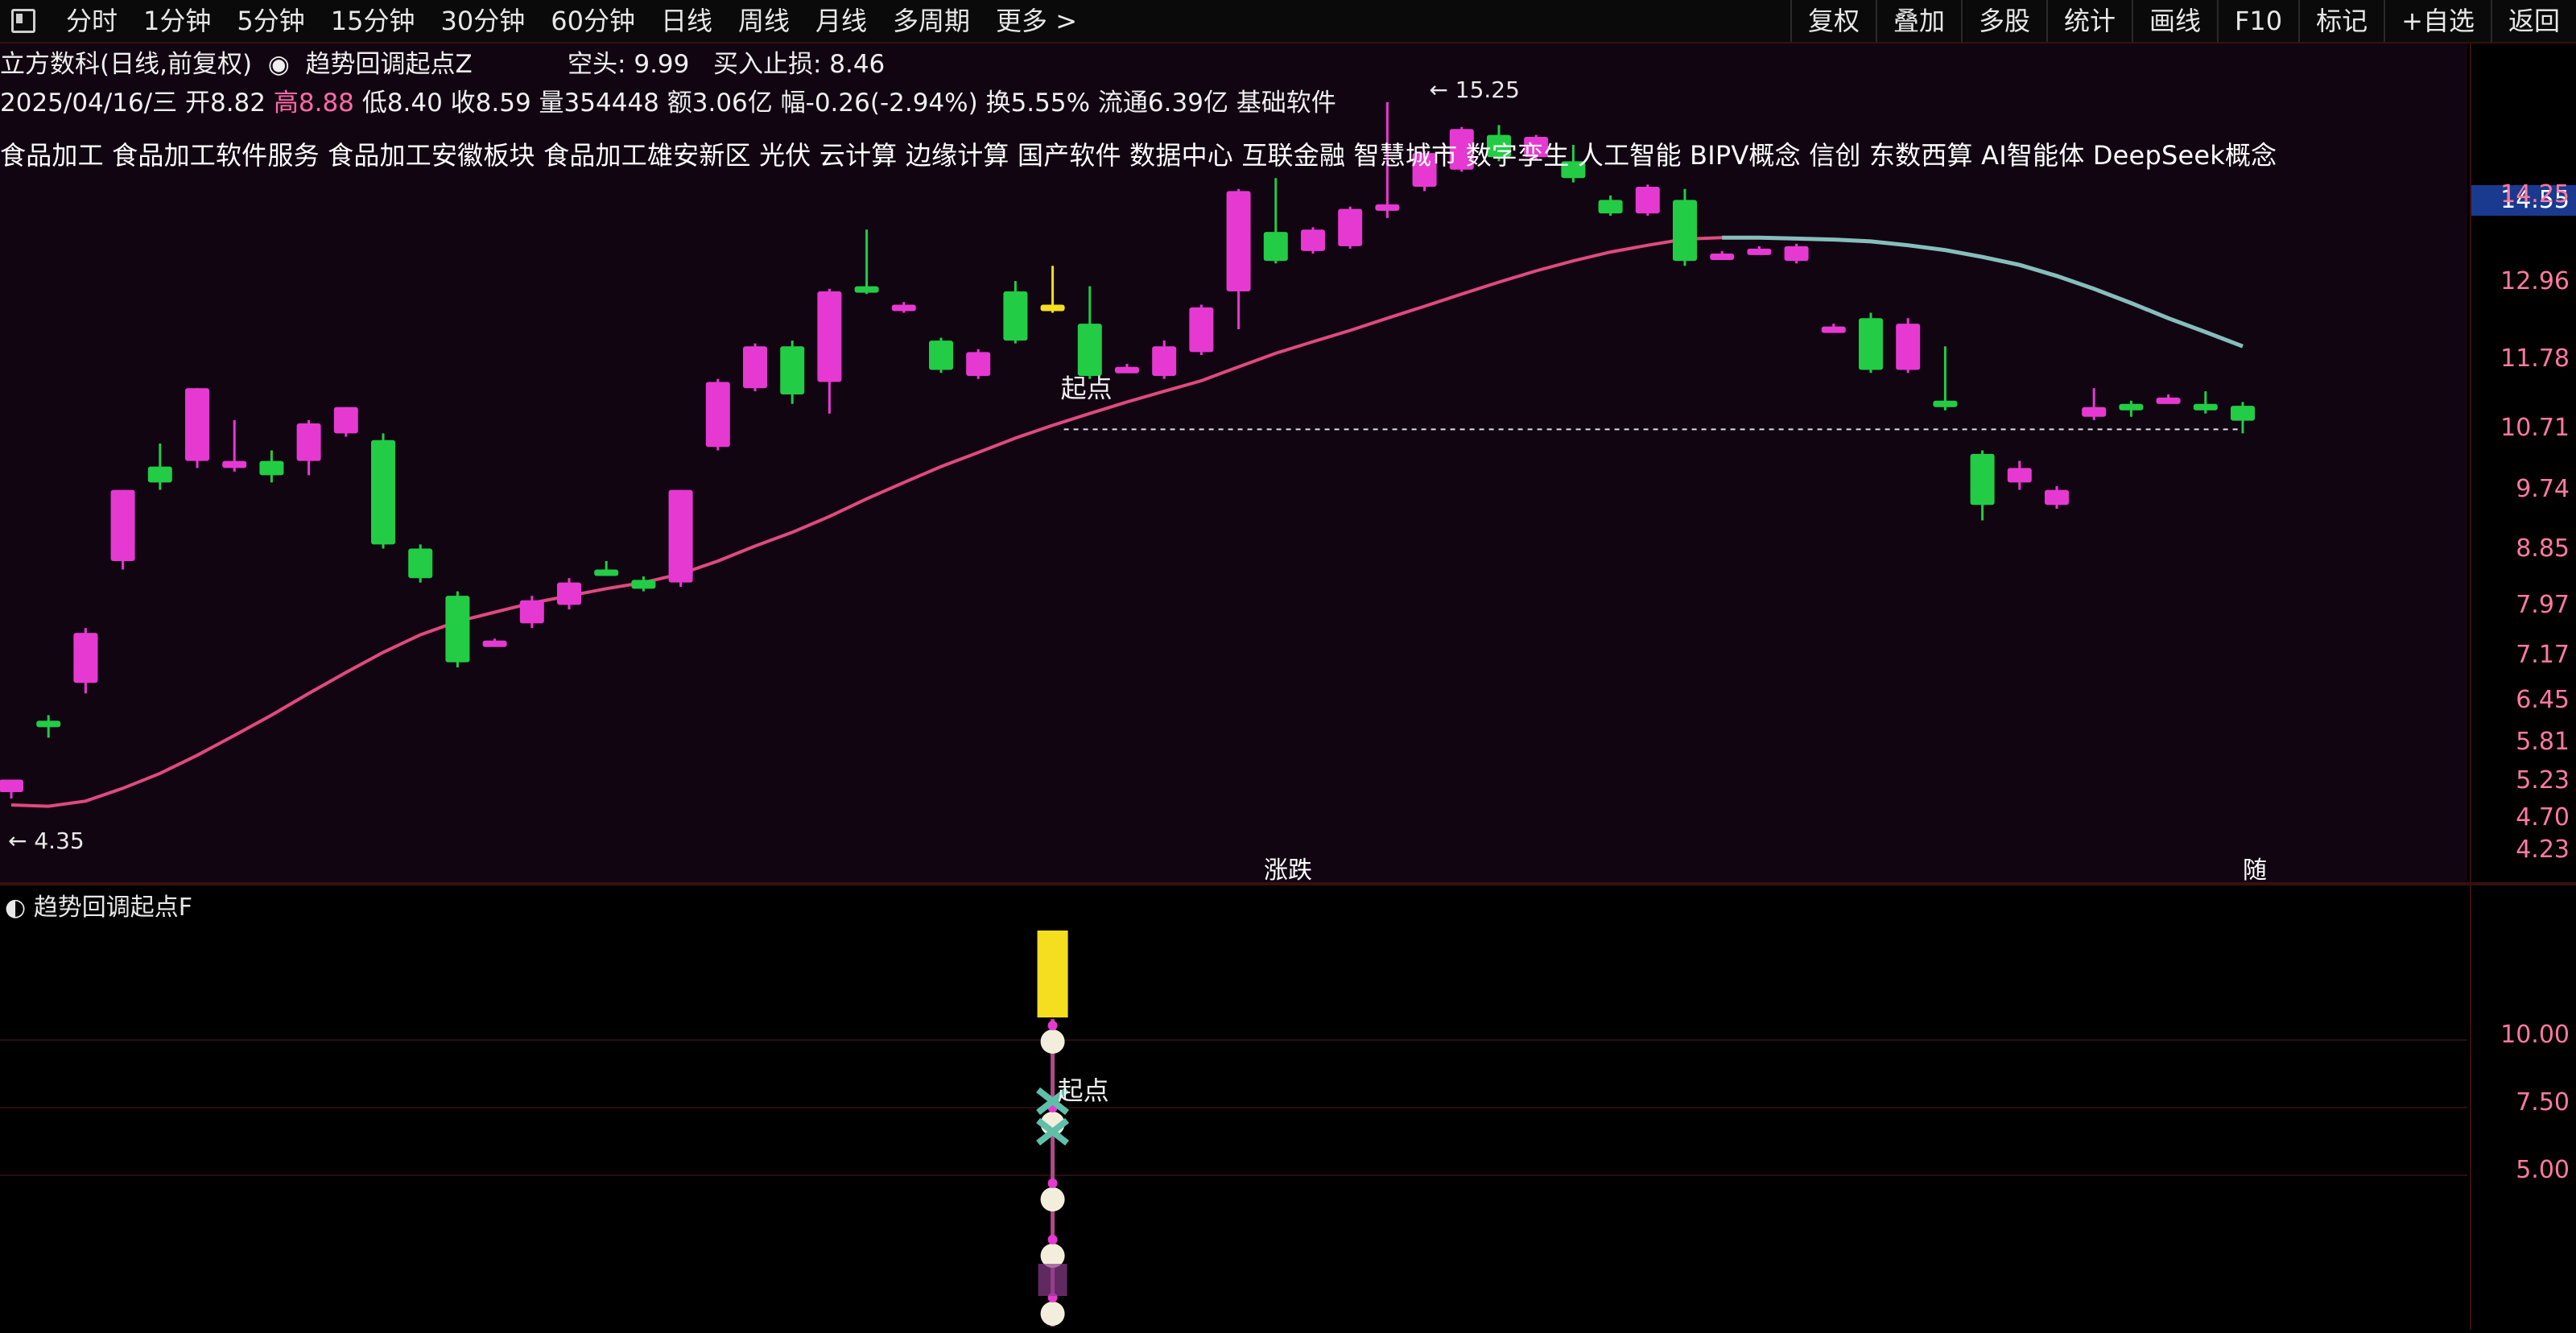 Image resolution: width=2576 pixels, height=1333 pixels. I want to click on stats-button: 统计, so click(2089, 21).